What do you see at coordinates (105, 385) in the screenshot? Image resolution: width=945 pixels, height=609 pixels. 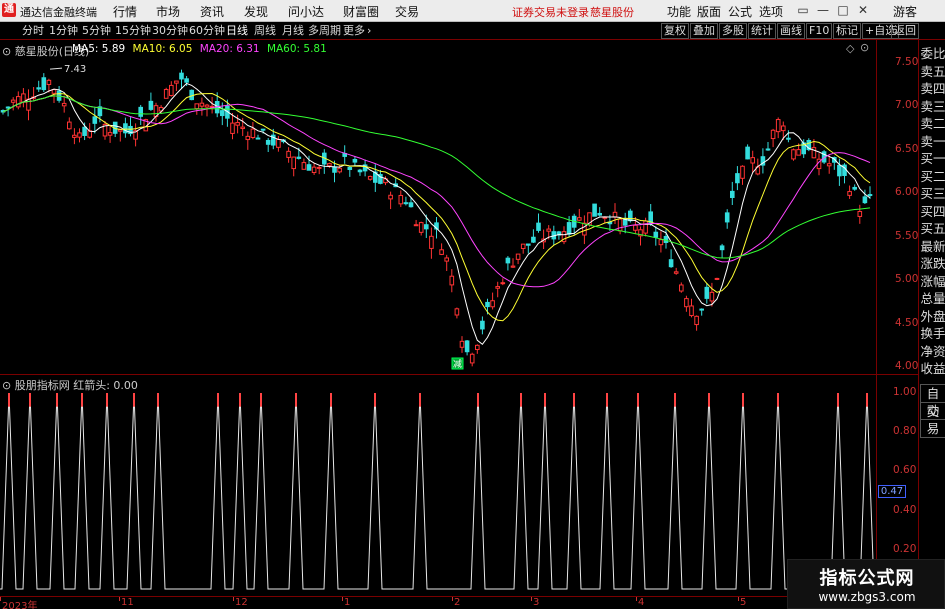 I see `indicator-value: 红箭头: 0.00` at bounding box center [105, 385].